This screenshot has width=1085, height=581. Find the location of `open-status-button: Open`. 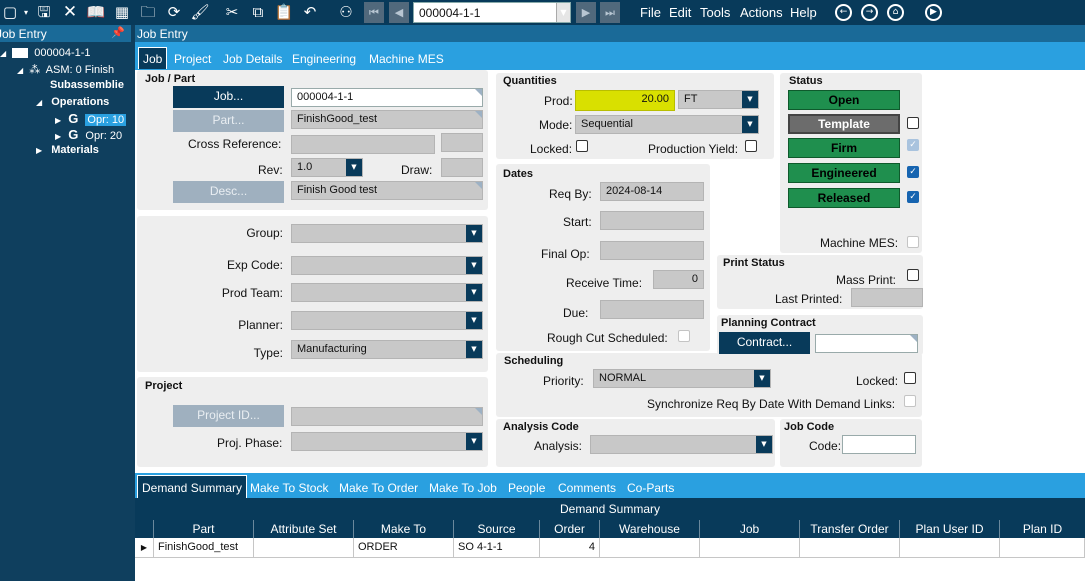

open-status-button: Open is located at coordinates (844, 100).